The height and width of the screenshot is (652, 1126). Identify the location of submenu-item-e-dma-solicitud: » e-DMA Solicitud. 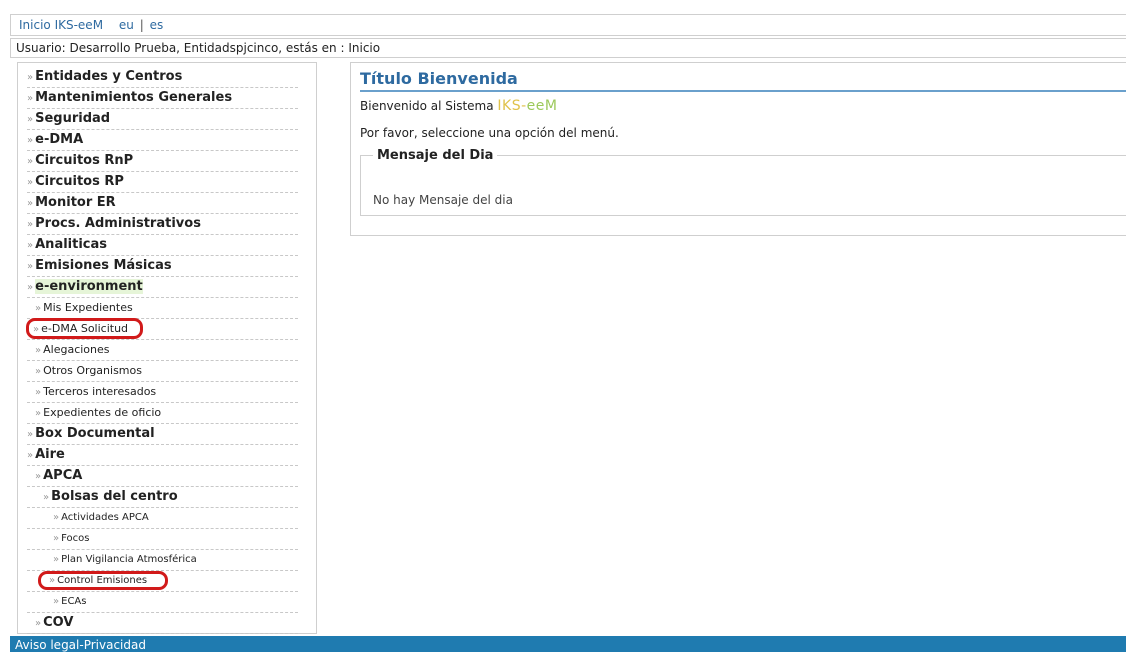
(161, 329).